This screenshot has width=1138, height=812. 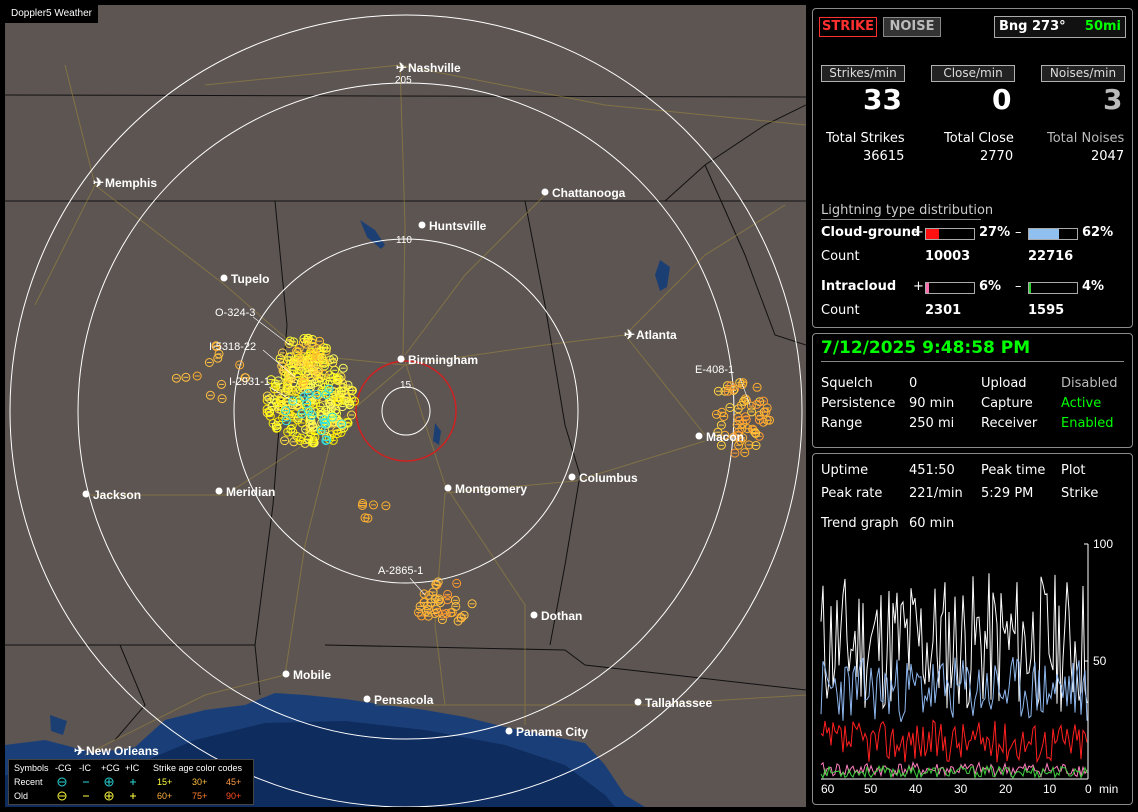 I want to click on city-label: Memphis, so click(x=131, y=183).